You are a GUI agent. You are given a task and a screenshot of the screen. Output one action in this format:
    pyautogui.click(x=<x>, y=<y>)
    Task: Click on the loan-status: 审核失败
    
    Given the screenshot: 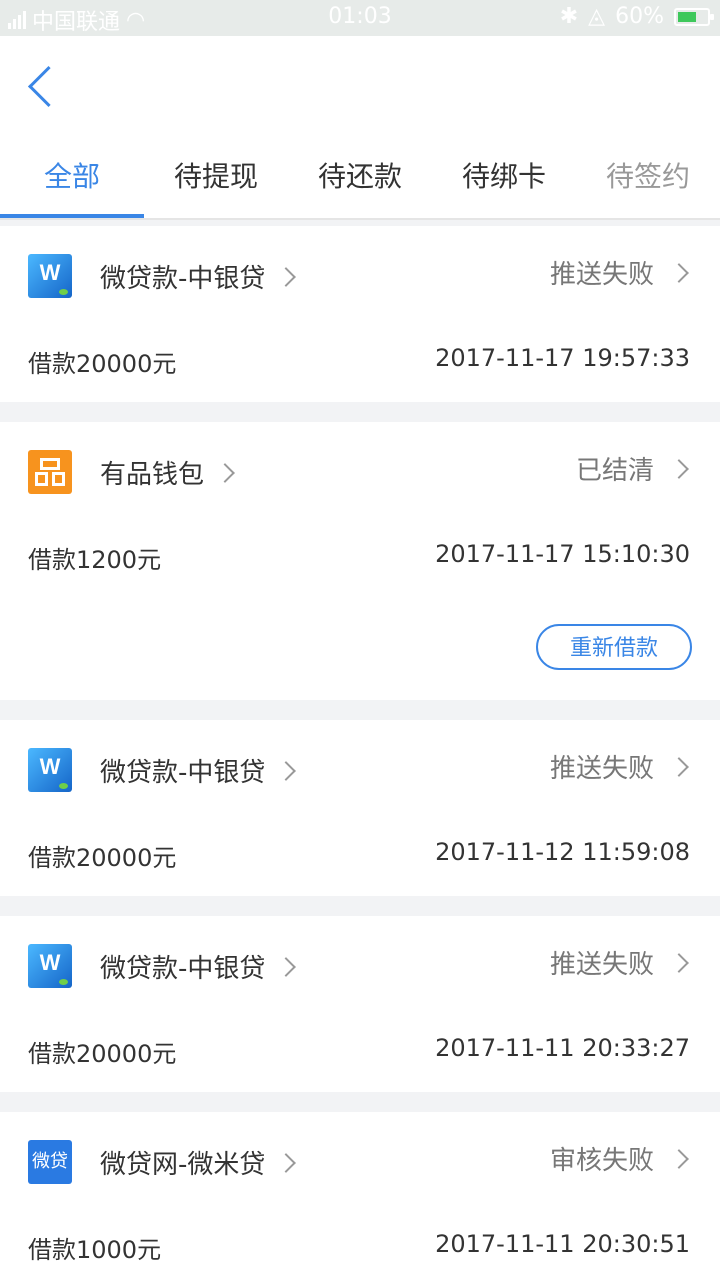 What is the action you would take?
    pyautogui.click(x=619, y=1158)
    